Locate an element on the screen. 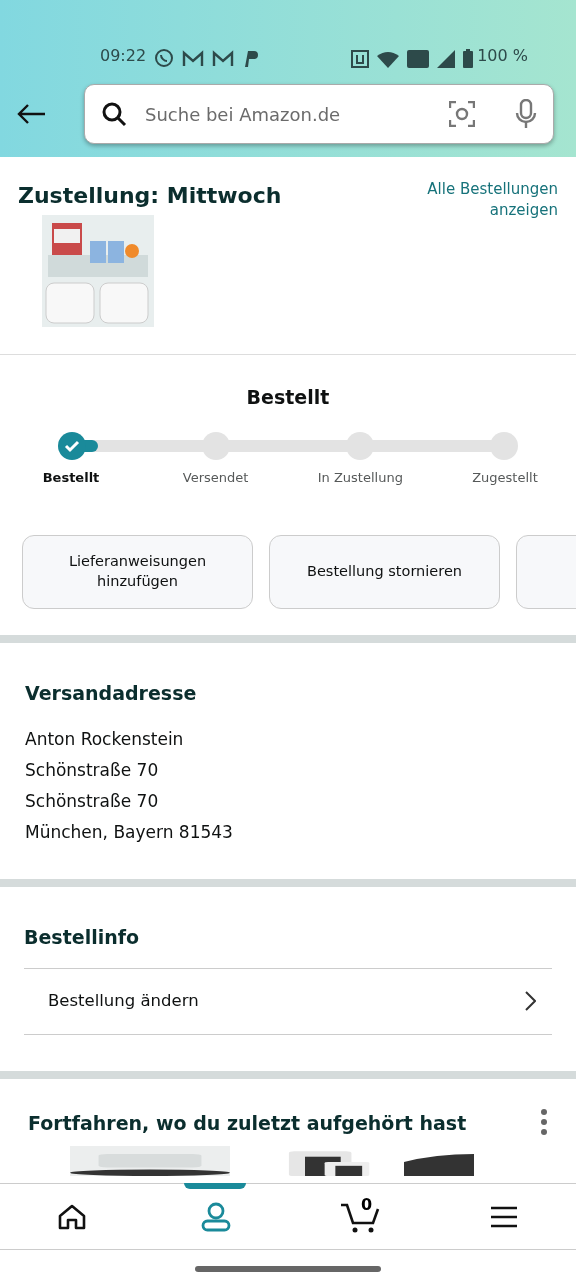 The width and height of the screenshot is (576, 1280). whatsapp-icon is located at coordinates (164, 58).